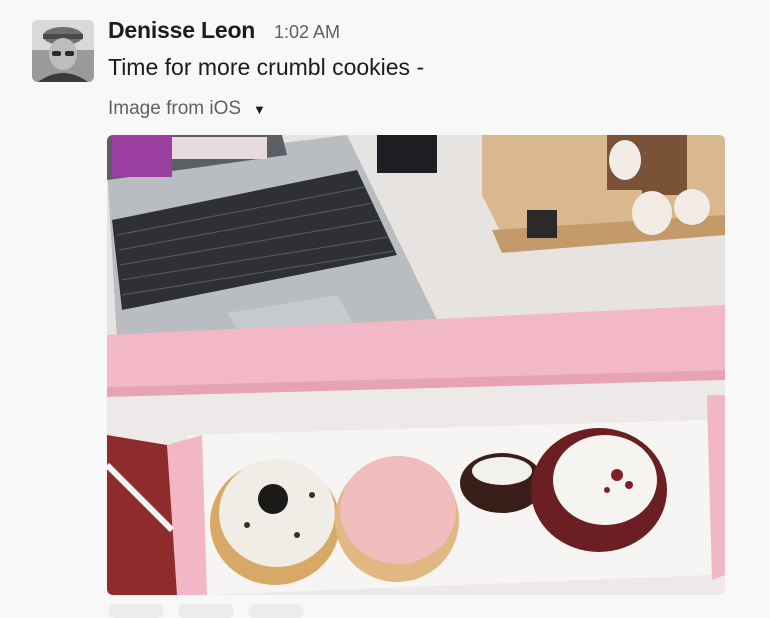 Image resolution: width=770 pixels, height=618 pixels. What do you see at coordinates (175, 108) in the screenshot?
I see `attachment-label: Image from iOS` at bounding box center [175, 108].